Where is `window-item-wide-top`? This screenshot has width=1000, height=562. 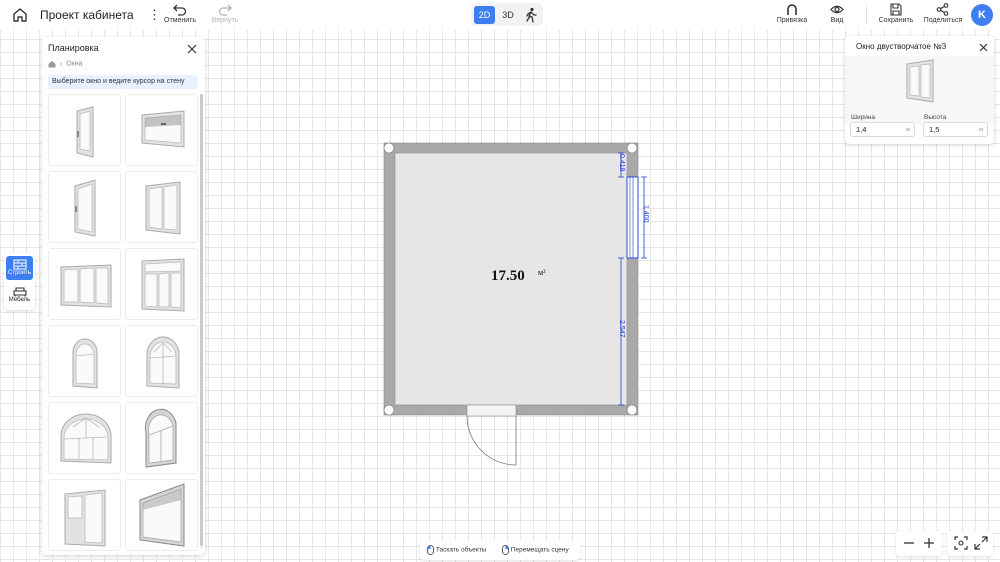
window-item-wide-top is located at coordinates (161, 130).